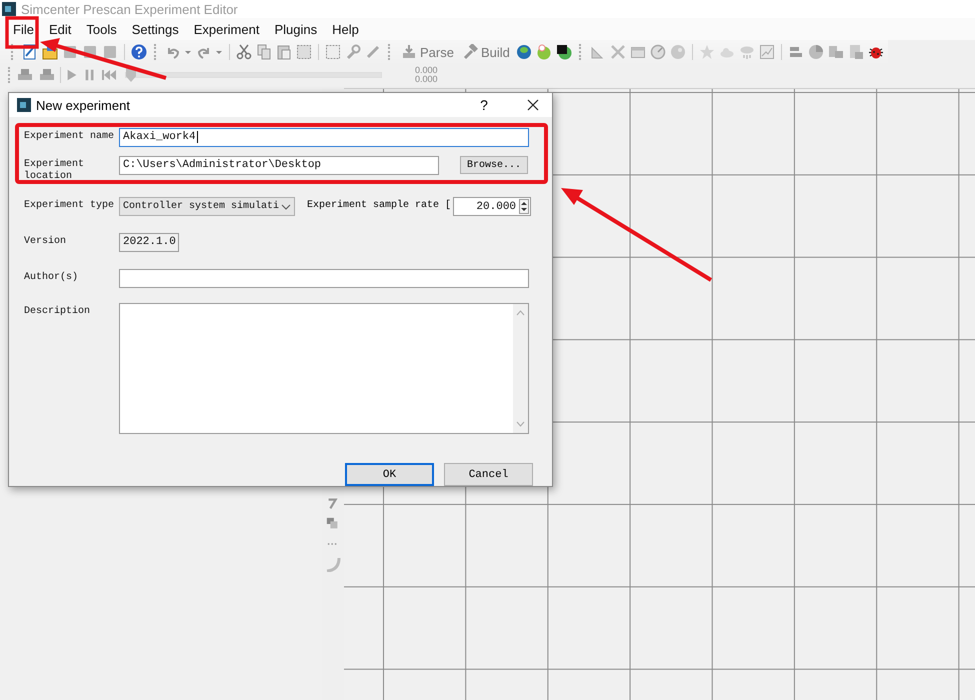 This screenshot has width=975, height=700. Describe the element at coordinates (346, 29) in the screenshot. I see `menu-item: Help` at that location.